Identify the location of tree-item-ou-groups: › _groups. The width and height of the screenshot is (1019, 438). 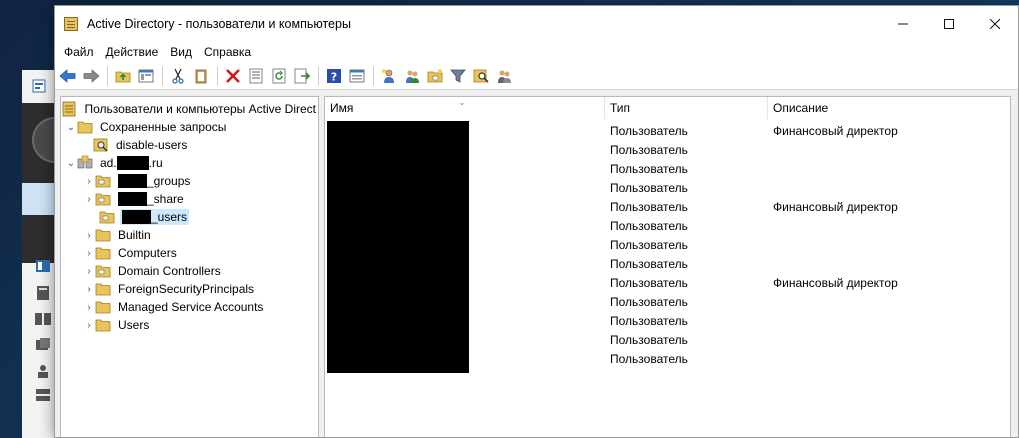
(189, 181).